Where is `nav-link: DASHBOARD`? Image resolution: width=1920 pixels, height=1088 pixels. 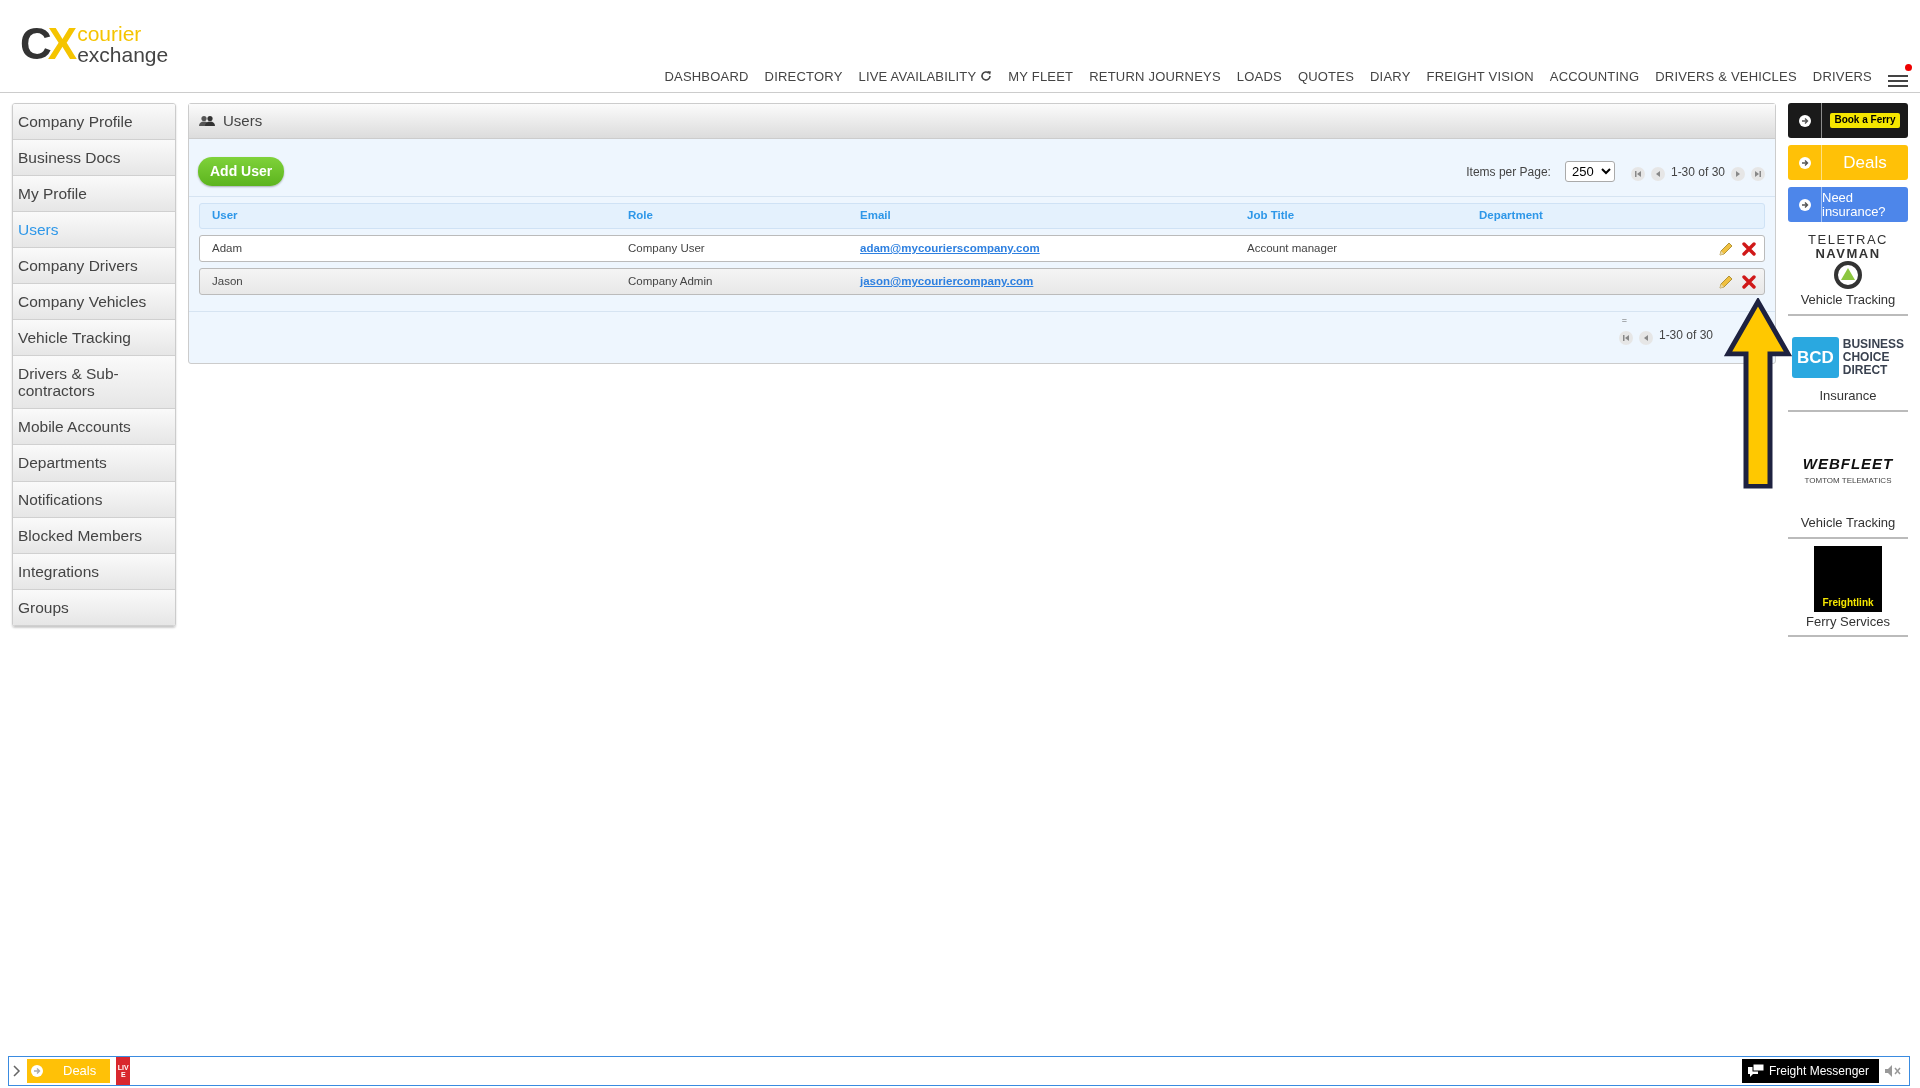 nav-link: DASHBOARD is located at coordinates (706, 76).